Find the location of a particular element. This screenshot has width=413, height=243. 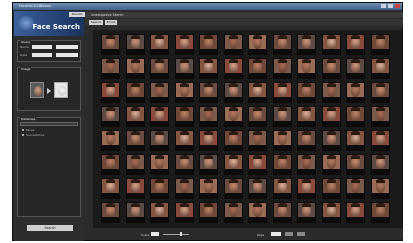

scale-input is located at coordinates (155, 234).